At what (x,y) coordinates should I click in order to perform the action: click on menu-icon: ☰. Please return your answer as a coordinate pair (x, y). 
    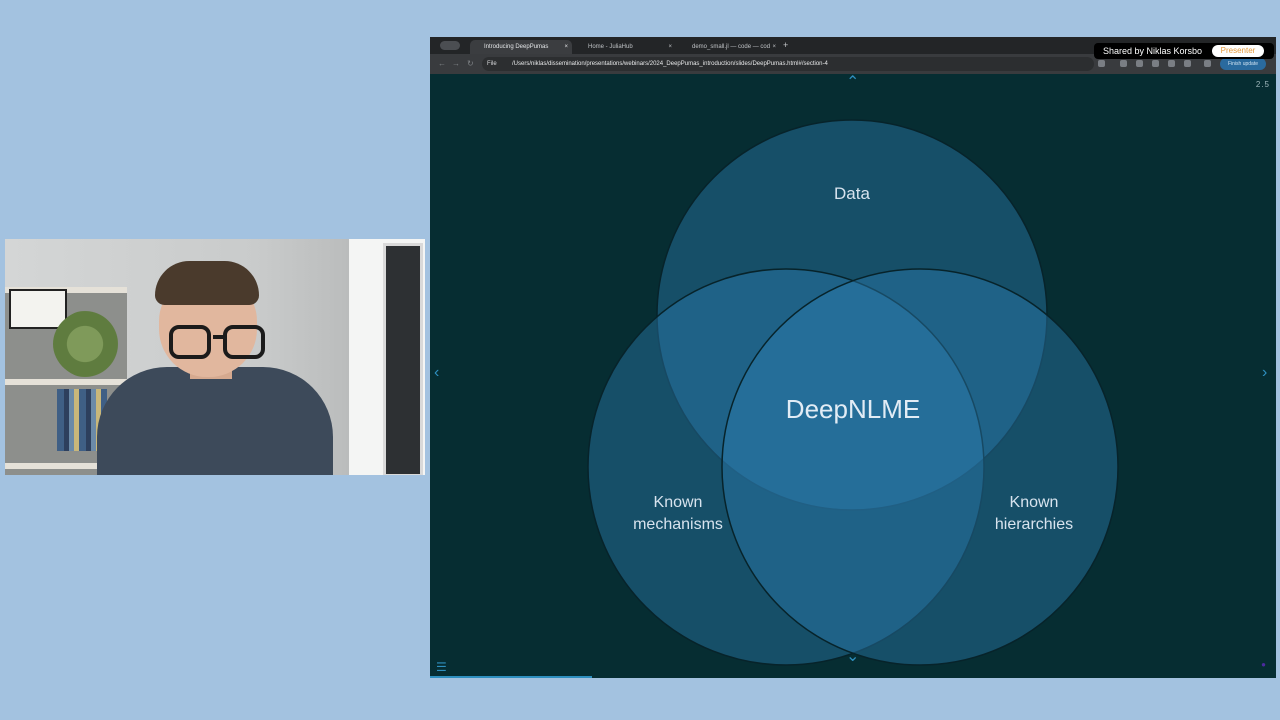
    Looking at the image, I should click on (441, 667).